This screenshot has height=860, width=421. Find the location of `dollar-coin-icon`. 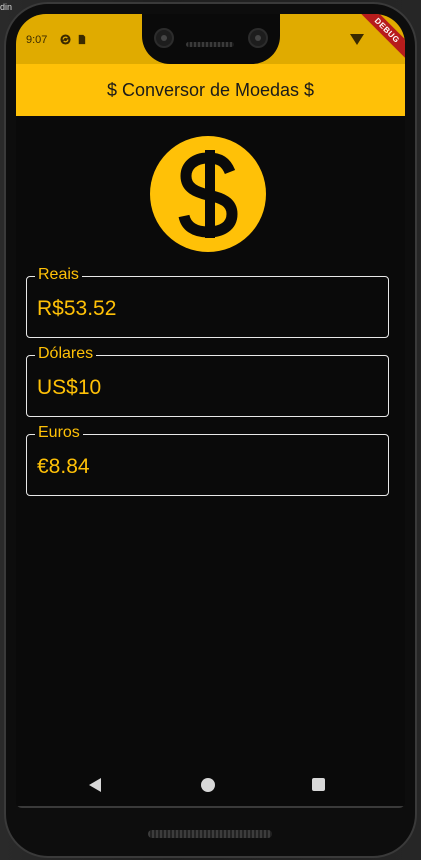

dollar-coin-icon is located at coordinates (208, 194).